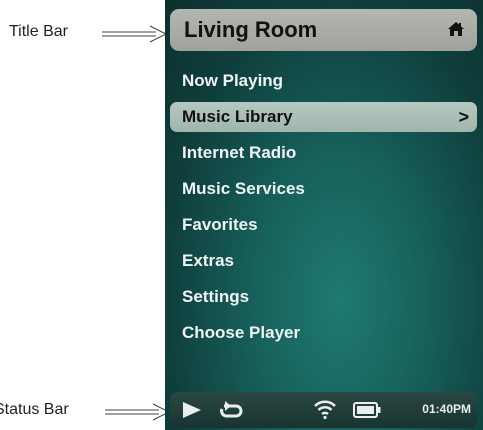  Describe the element at coordinates (233, 80) in the screenshot. I see `menu-item-label: Now Playing` at that location.